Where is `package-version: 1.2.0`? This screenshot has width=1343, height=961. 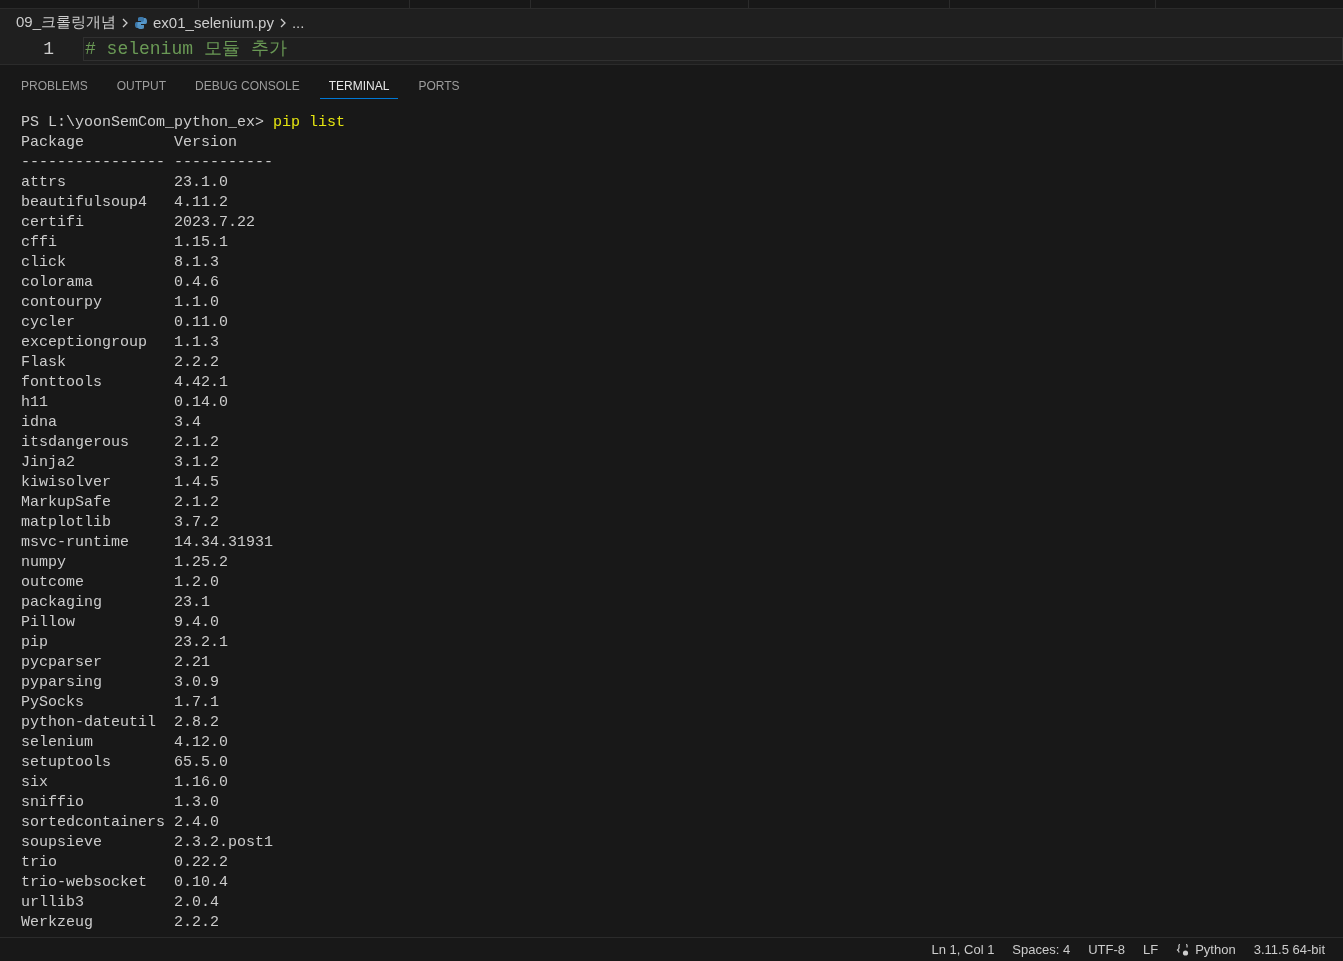
package-version: 1.2.0 is located at coordinates (197, 583).